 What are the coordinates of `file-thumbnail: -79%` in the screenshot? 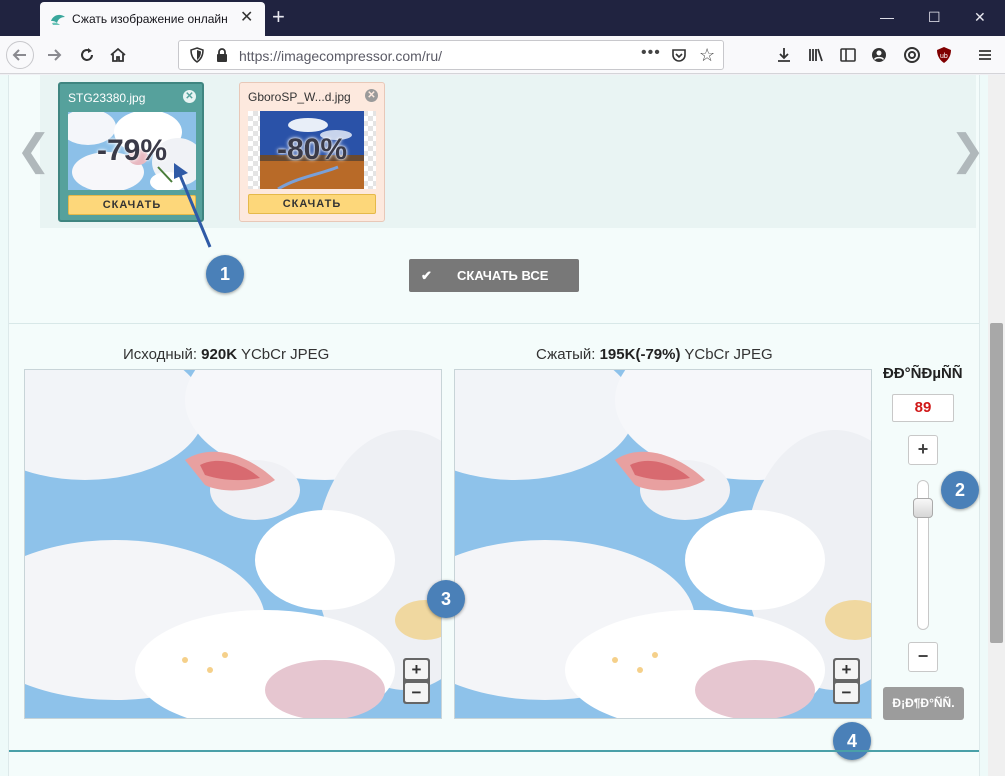 It's located at (132, 151).